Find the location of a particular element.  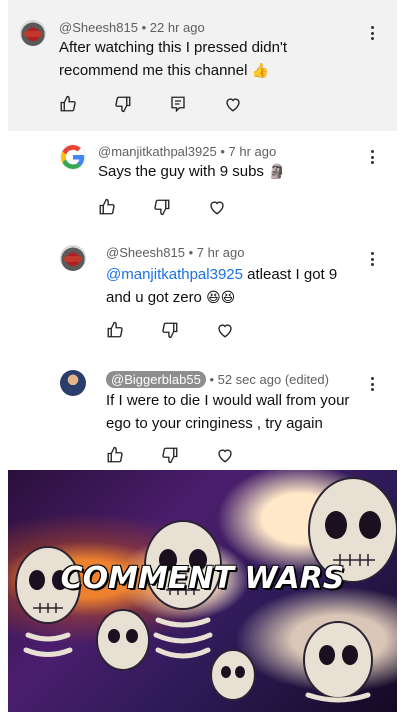

comment-text: Says the guy with 9 subs 🗿 is located at coordinates (192, 171).